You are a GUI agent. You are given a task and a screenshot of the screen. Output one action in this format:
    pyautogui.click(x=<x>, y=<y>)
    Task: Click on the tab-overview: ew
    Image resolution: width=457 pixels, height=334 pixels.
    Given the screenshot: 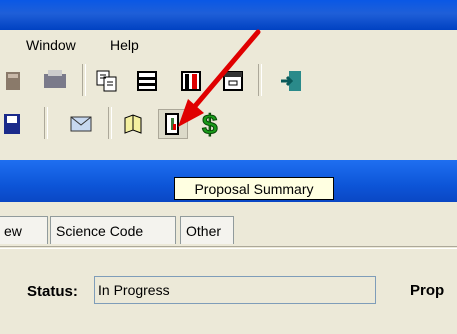 What is the action you would take?
    pyautogui.click(x=24, y=230)
    